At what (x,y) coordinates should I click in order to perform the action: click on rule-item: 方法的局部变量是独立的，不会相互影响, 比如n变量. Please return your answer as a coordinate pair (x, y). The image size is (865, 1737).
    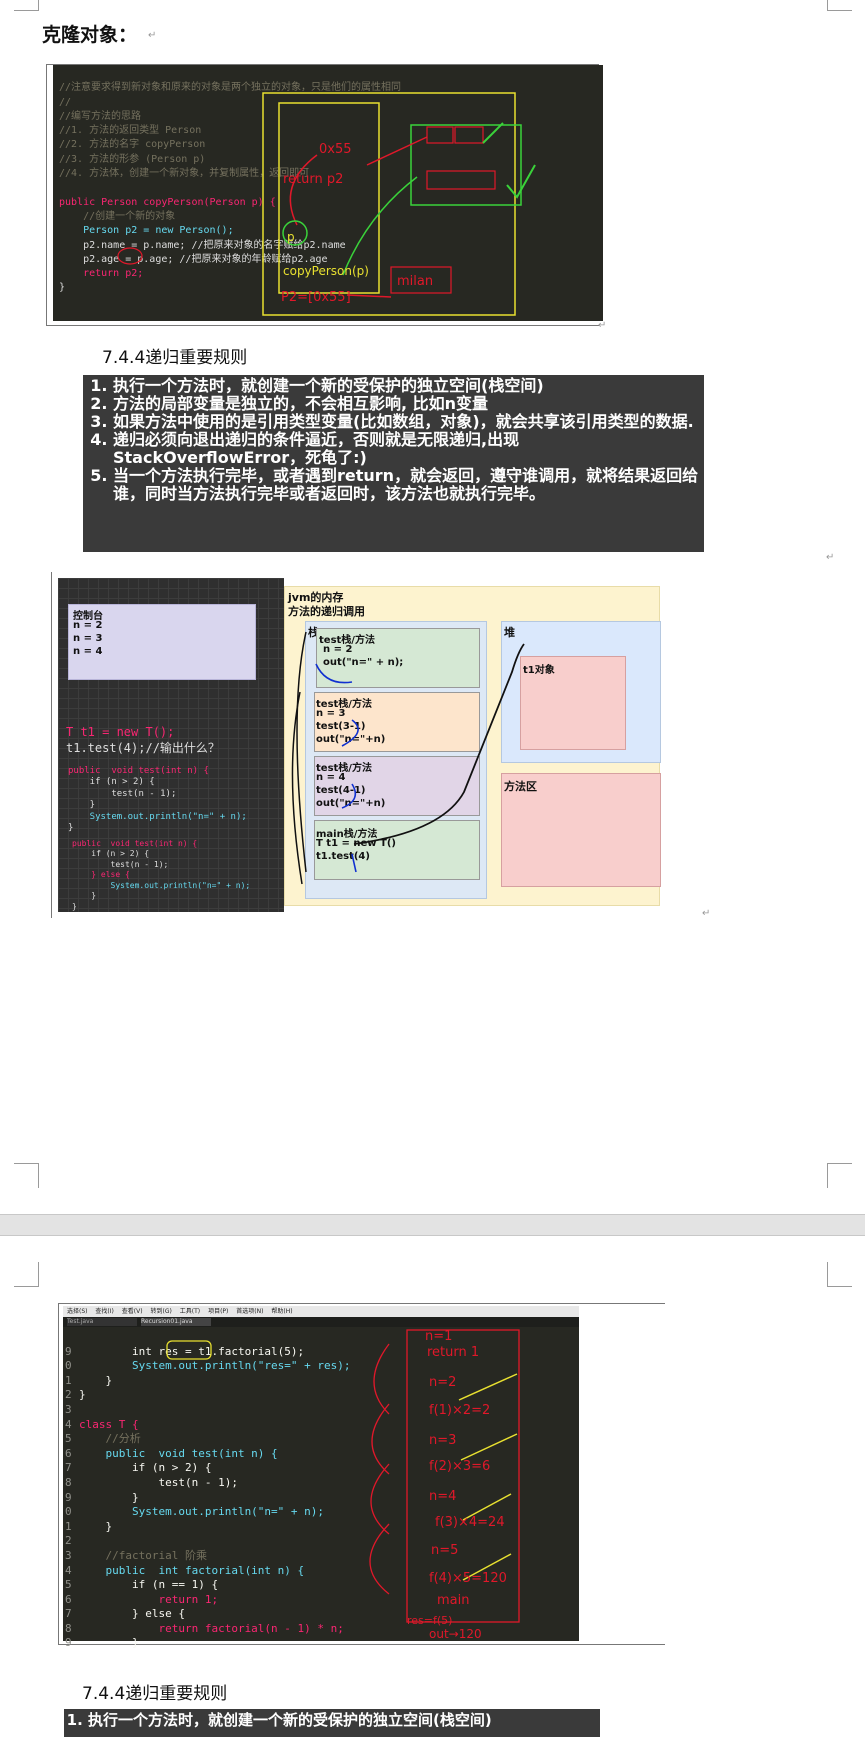
    Looking at the image, I should click on (408, 404).